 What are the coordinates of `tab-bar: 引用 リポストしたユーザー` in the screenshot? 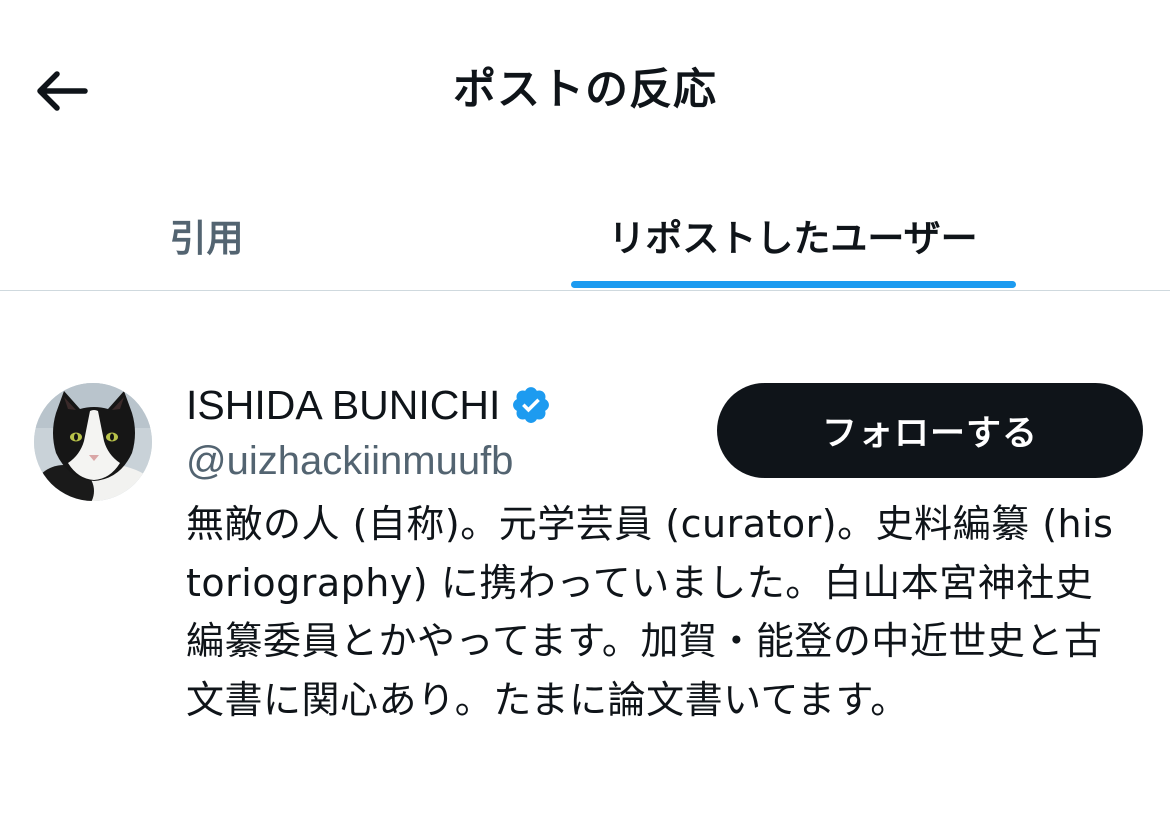 It's located at (585, 235).